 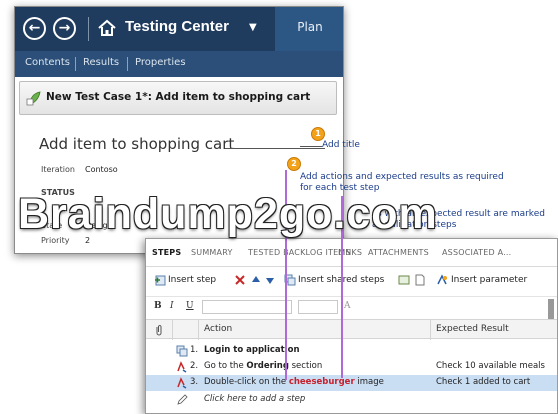 What do you see at coordinates (212, 252) in the screenshot?
I see `tab-summary: SUMMARY` at bounding box center [212, 252].